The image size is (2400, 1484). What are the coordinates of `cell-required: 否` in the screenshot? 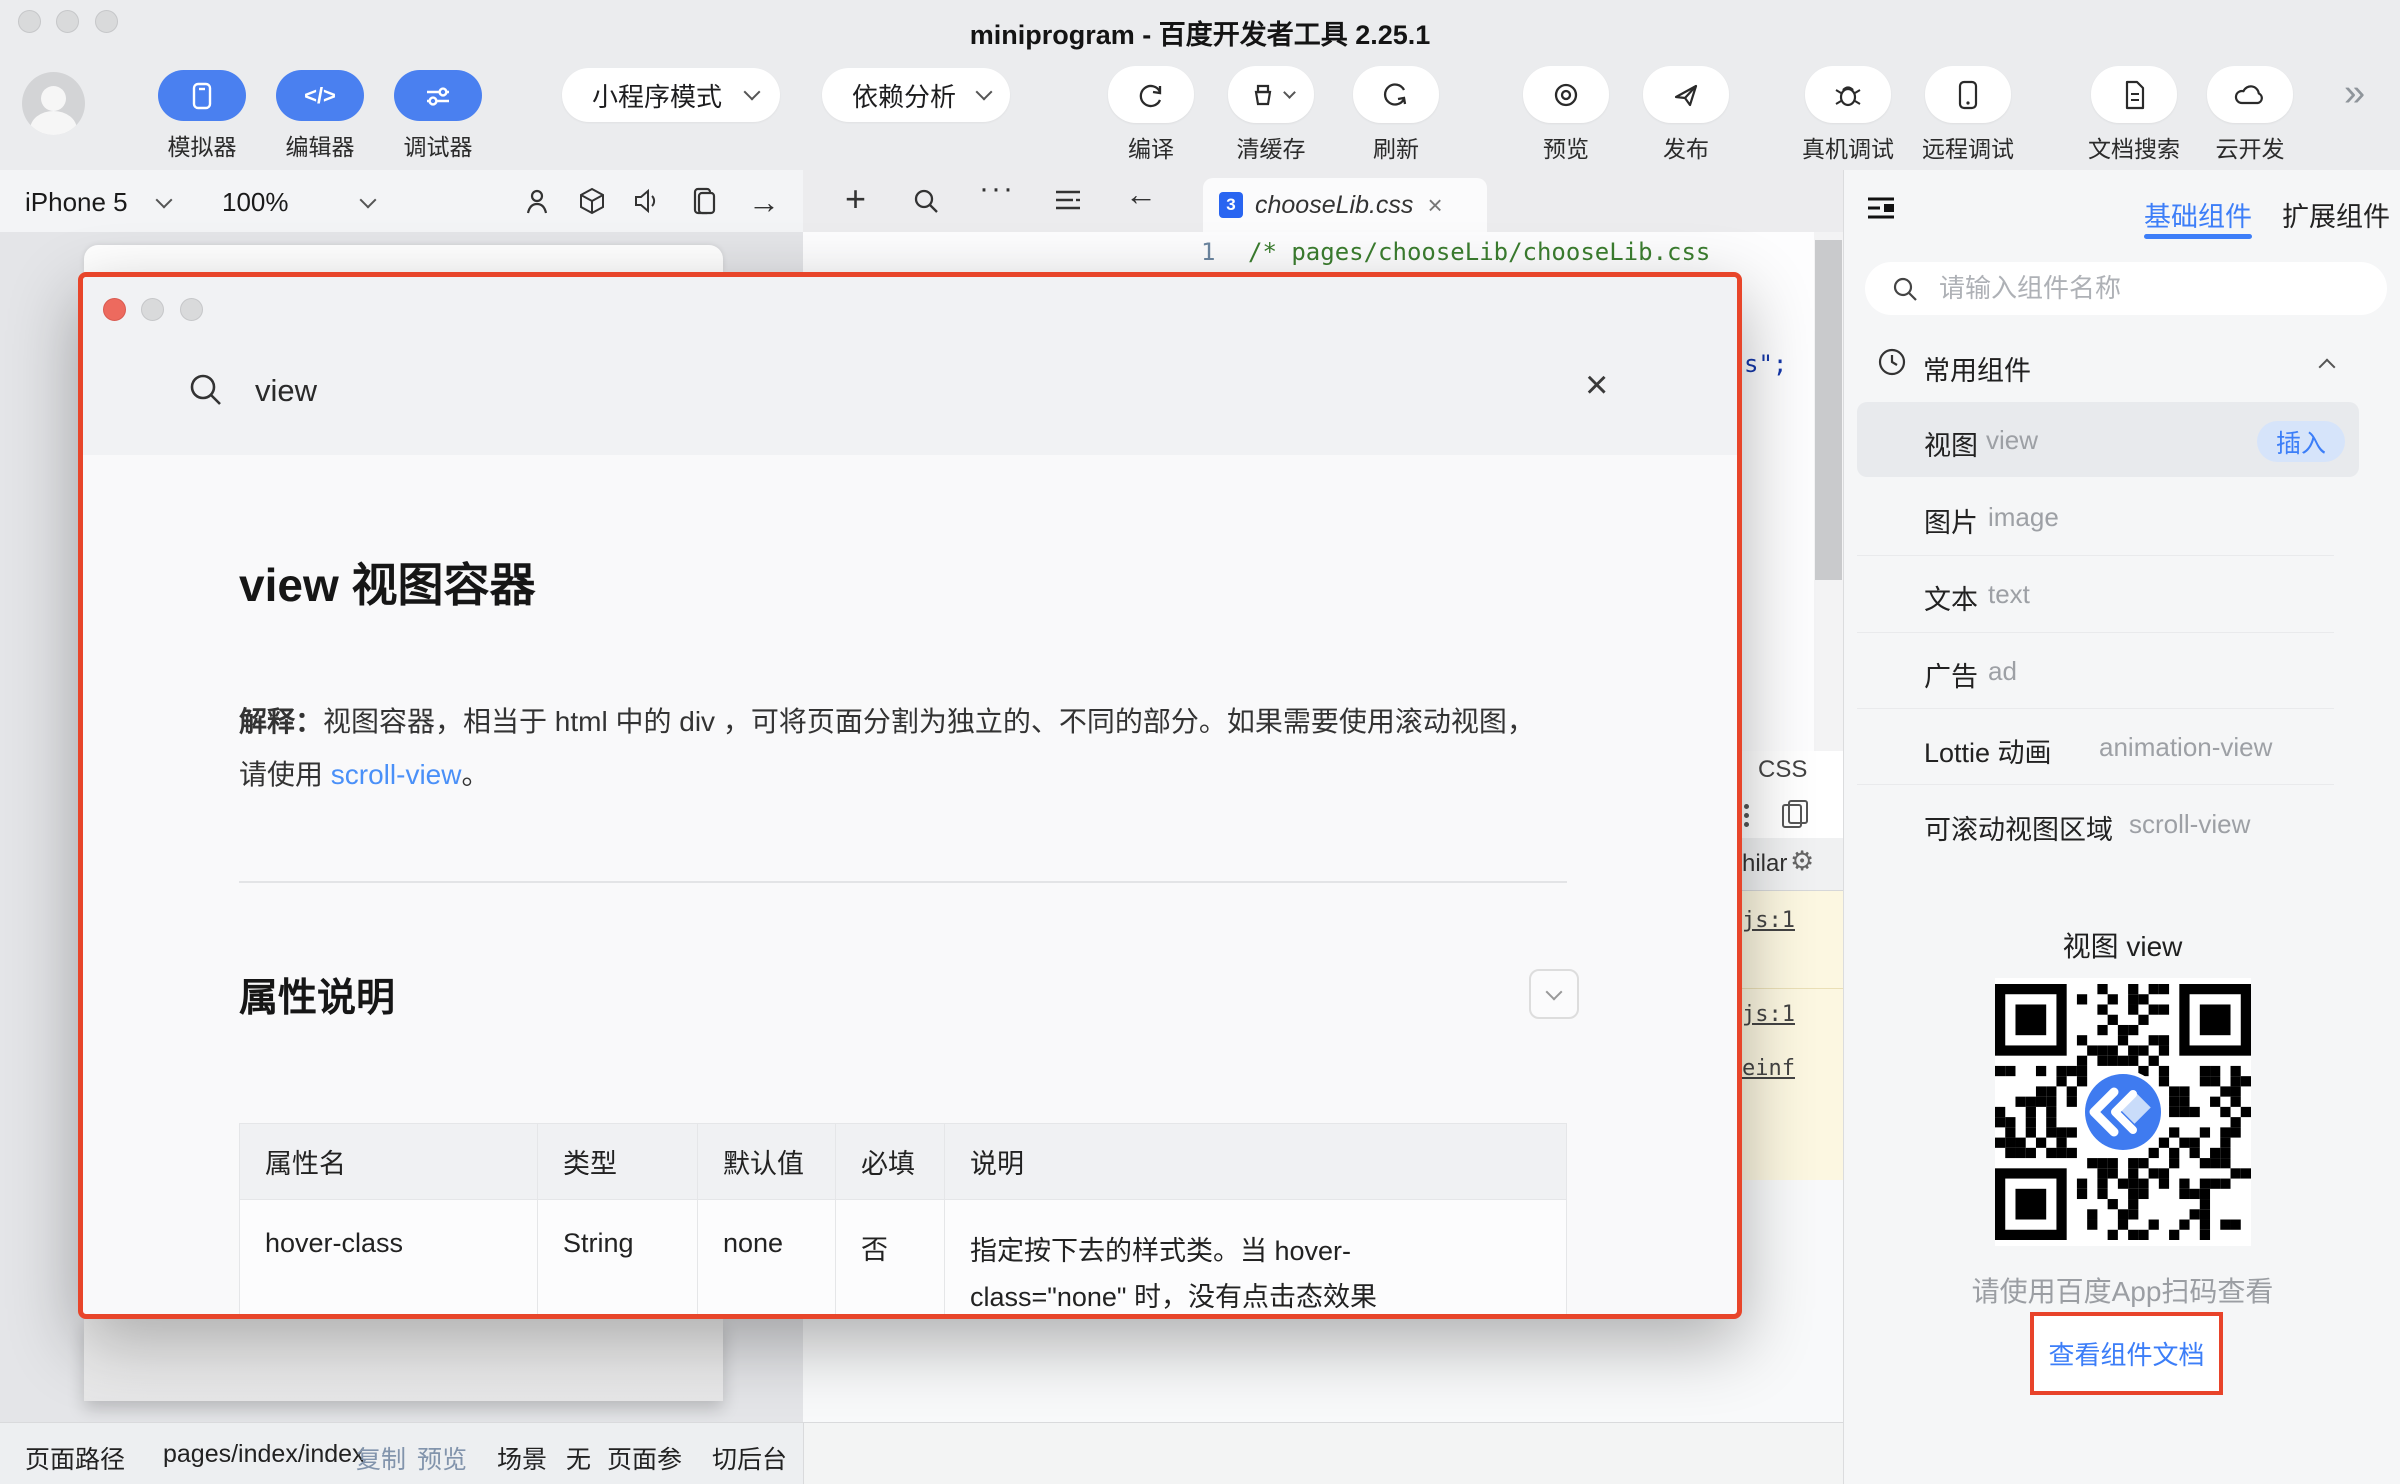 It's located at (890, 1256).